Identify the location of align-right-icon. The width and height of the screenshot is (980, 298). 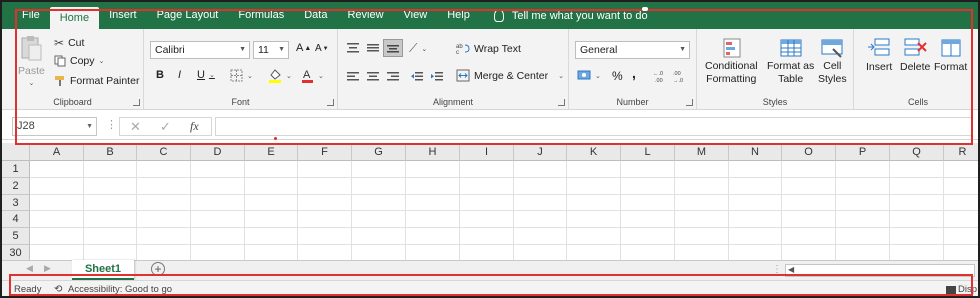
(393, 77).